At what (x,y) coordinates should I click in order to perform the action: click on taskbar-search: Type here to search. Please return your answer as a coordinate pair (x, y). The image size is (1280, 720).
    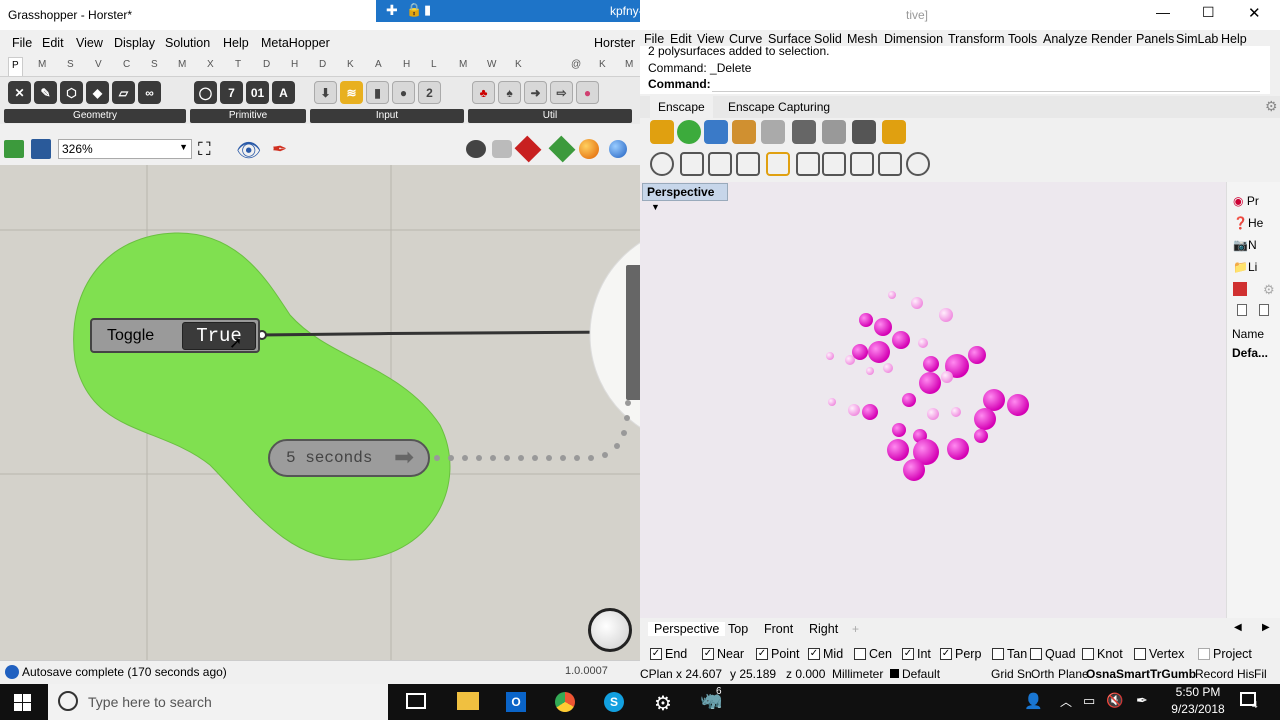
    Looking at the image, I should click on (218, 702).